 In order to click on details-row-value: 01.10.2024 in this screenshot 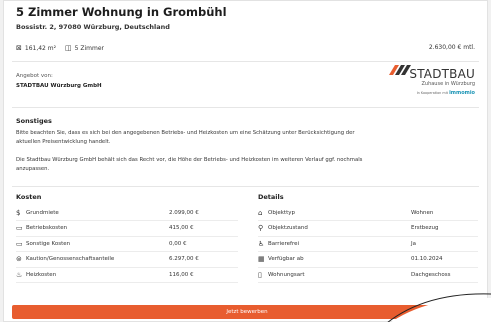, I will do `click(427, 259)`.